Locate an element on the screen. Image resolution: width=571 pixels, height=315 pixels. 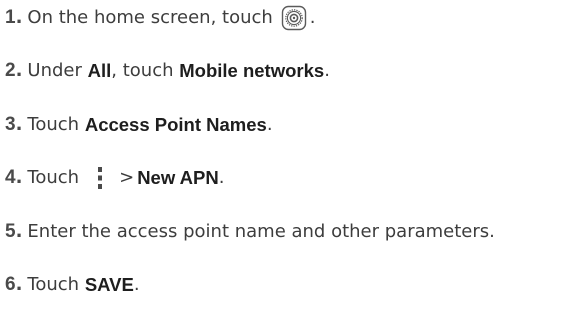
step-number: 4 is located at coordinates (10, 177).